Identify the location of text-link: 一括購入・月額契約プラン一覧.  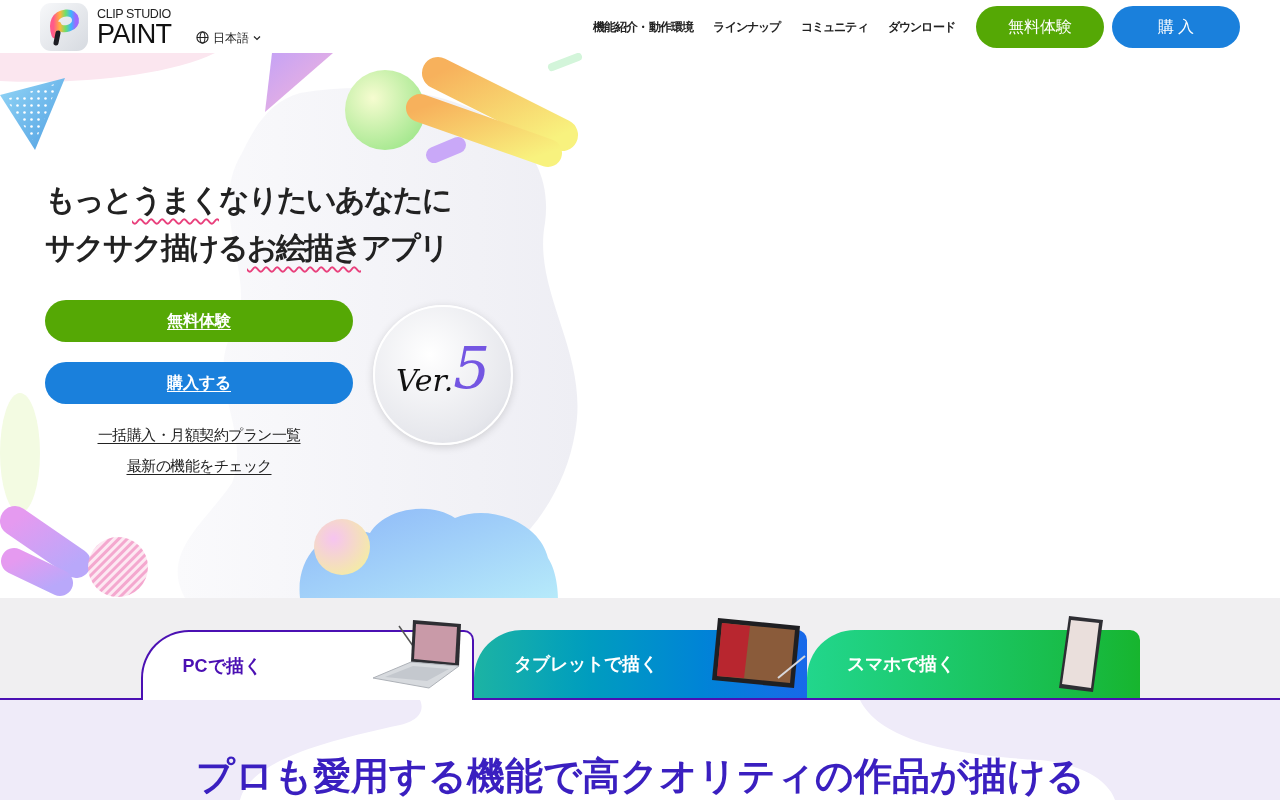
(199, 435).